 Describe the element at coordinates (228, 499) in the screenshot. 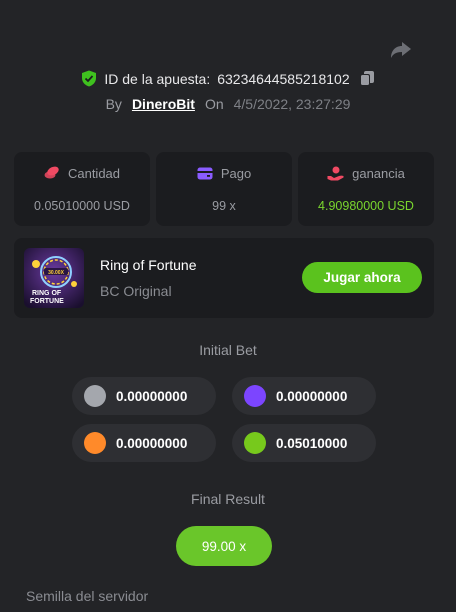

I see `final-result-title: Final Result` at that location.